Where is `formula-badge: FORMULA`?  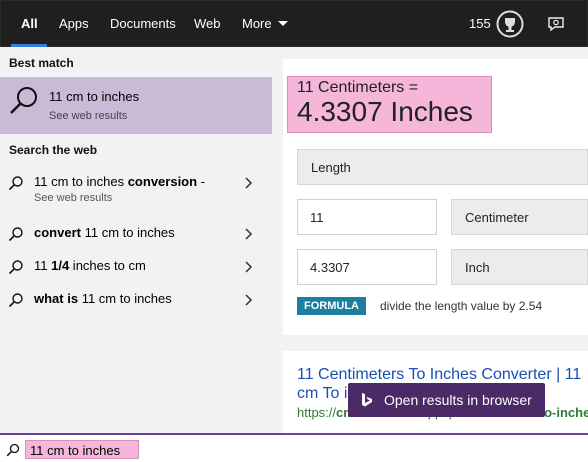
formula-badge: FORMULA is located at coordinates (331, 306).